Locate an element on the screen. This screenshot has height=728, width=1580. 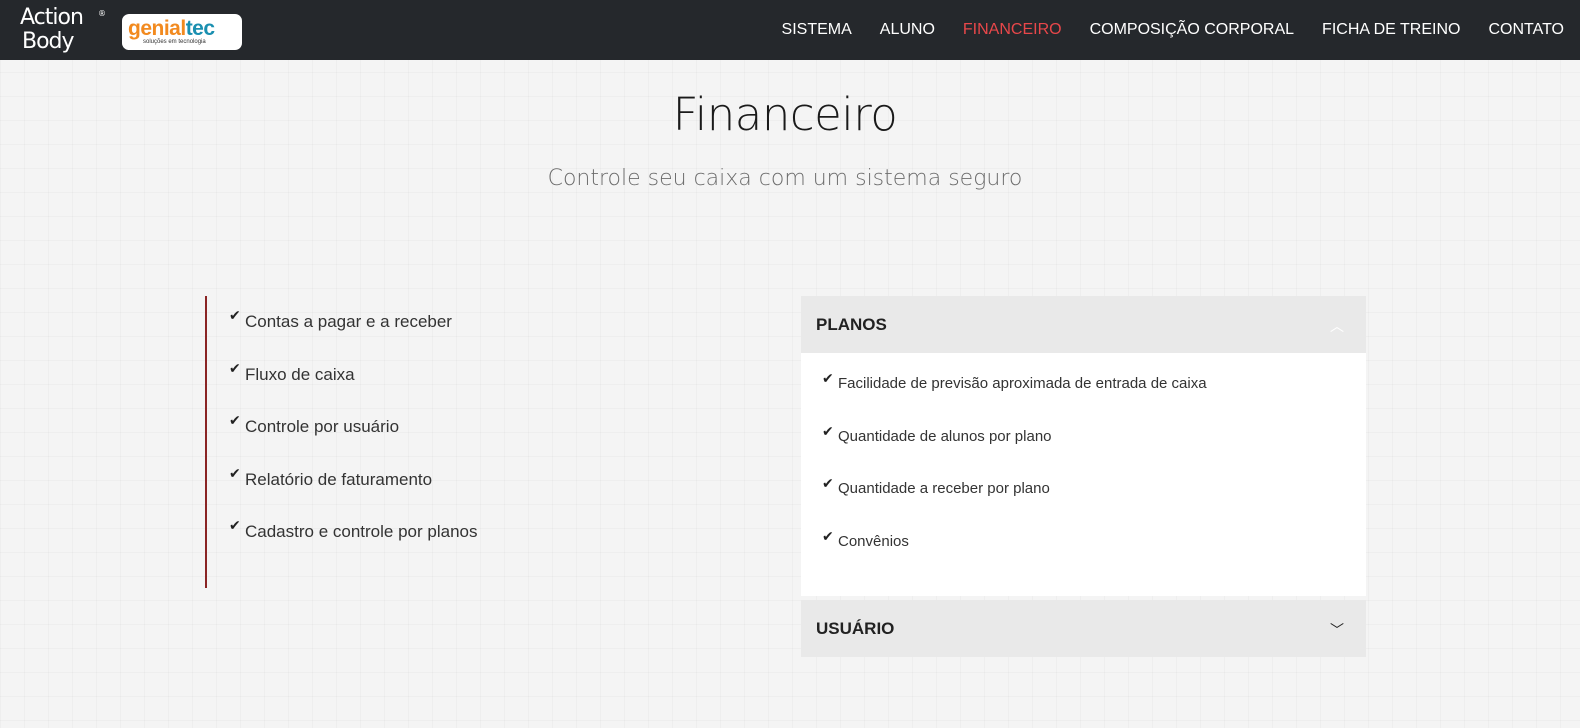
list-item-label: Convênios is located at coordinates (873, 541).